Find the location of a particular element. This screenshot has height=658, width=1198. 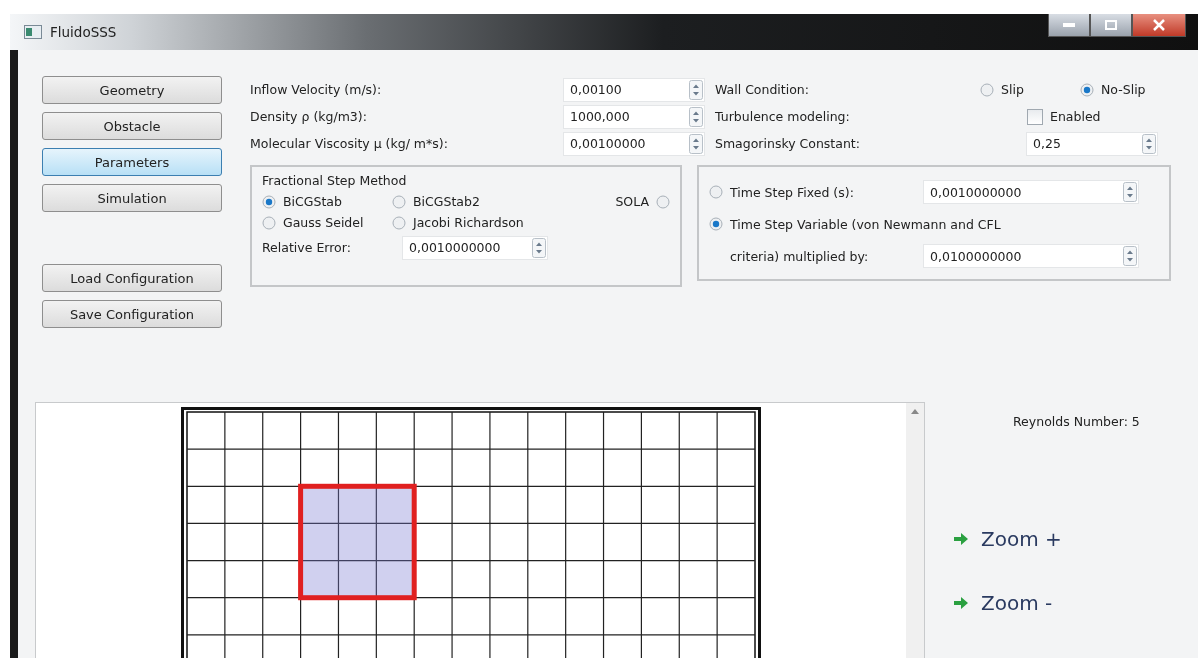

window-title: FluidoSSS is located at coordinates (83, 32).